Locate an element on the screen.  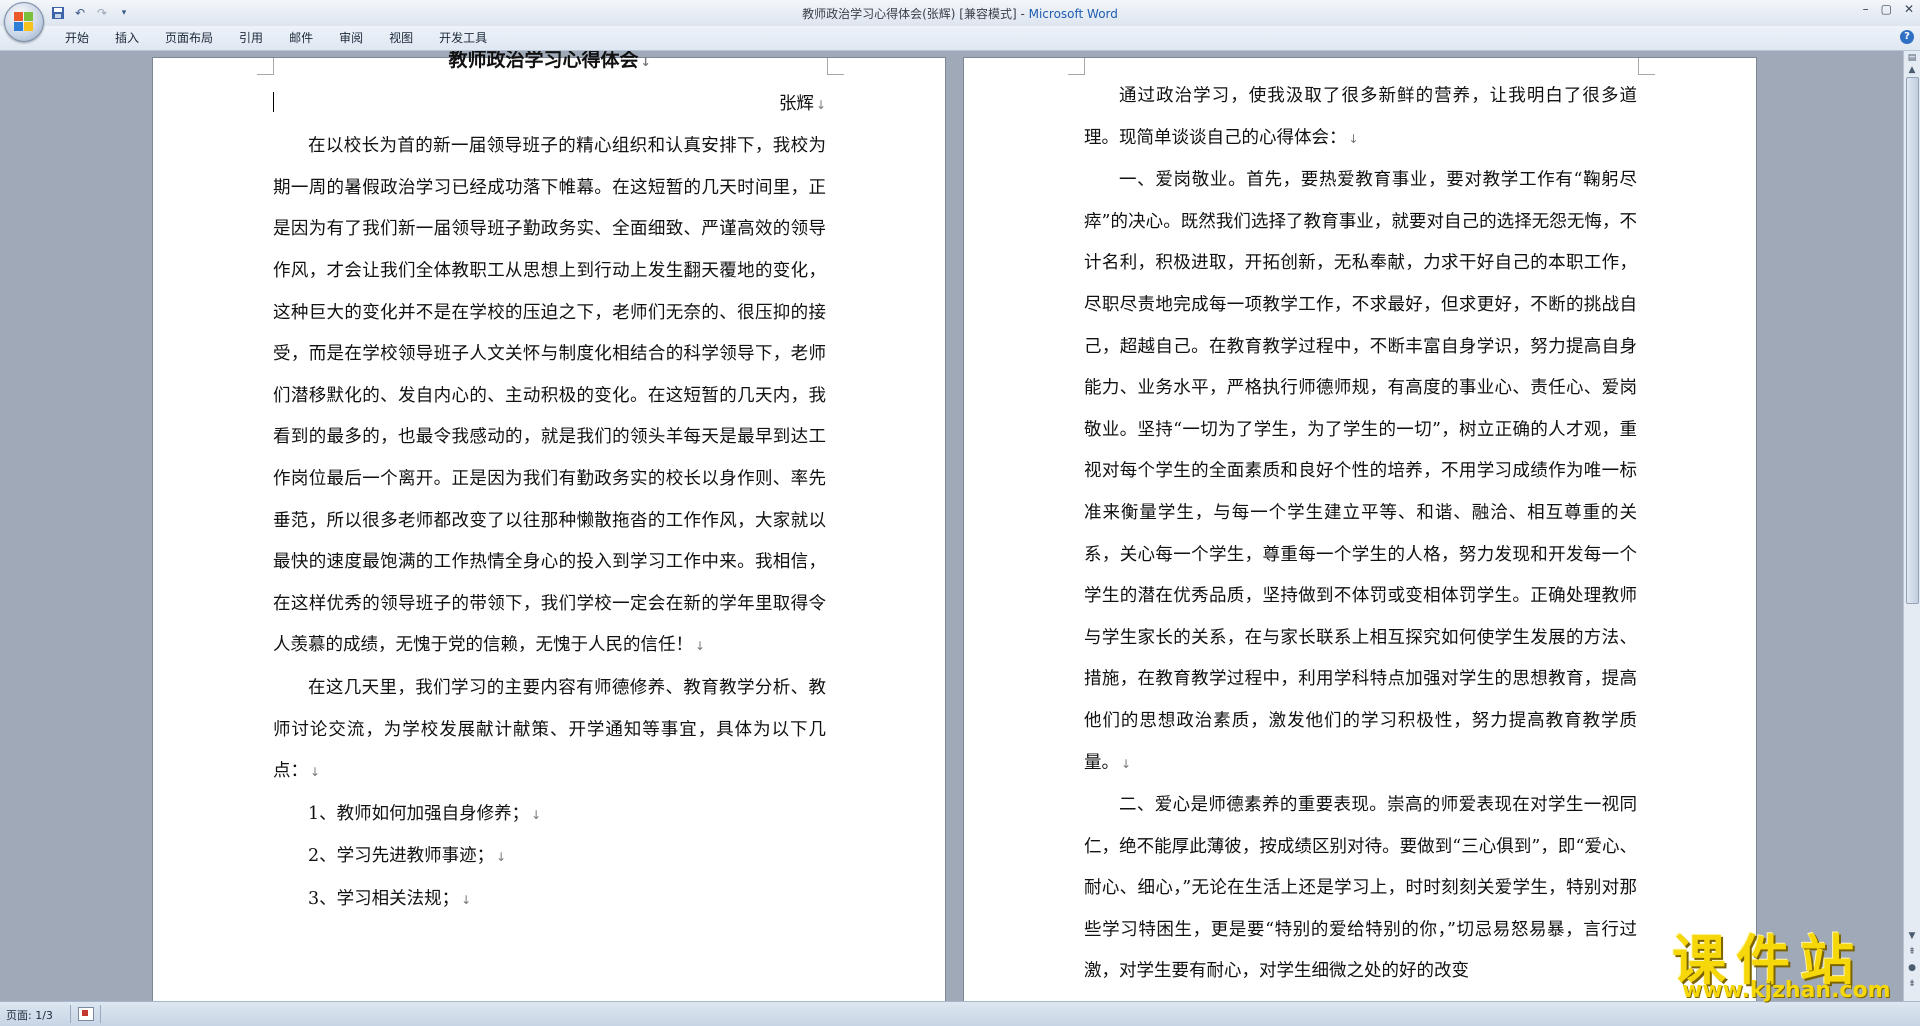
tab-insert: 插入 is located at coordinates (127, 38).